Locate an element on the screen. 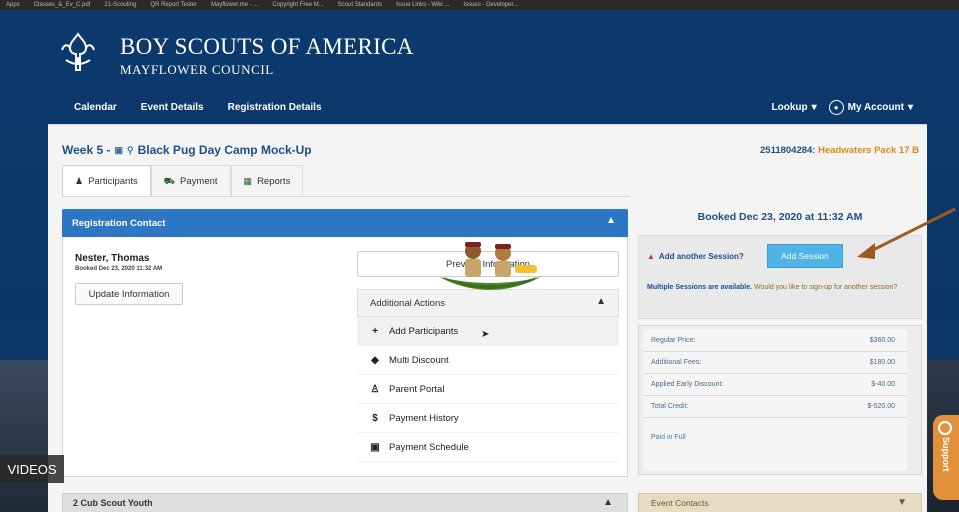 This screenshot has height=512, width=959. price-amount: $360.00 is located at coordinates (882, 340).